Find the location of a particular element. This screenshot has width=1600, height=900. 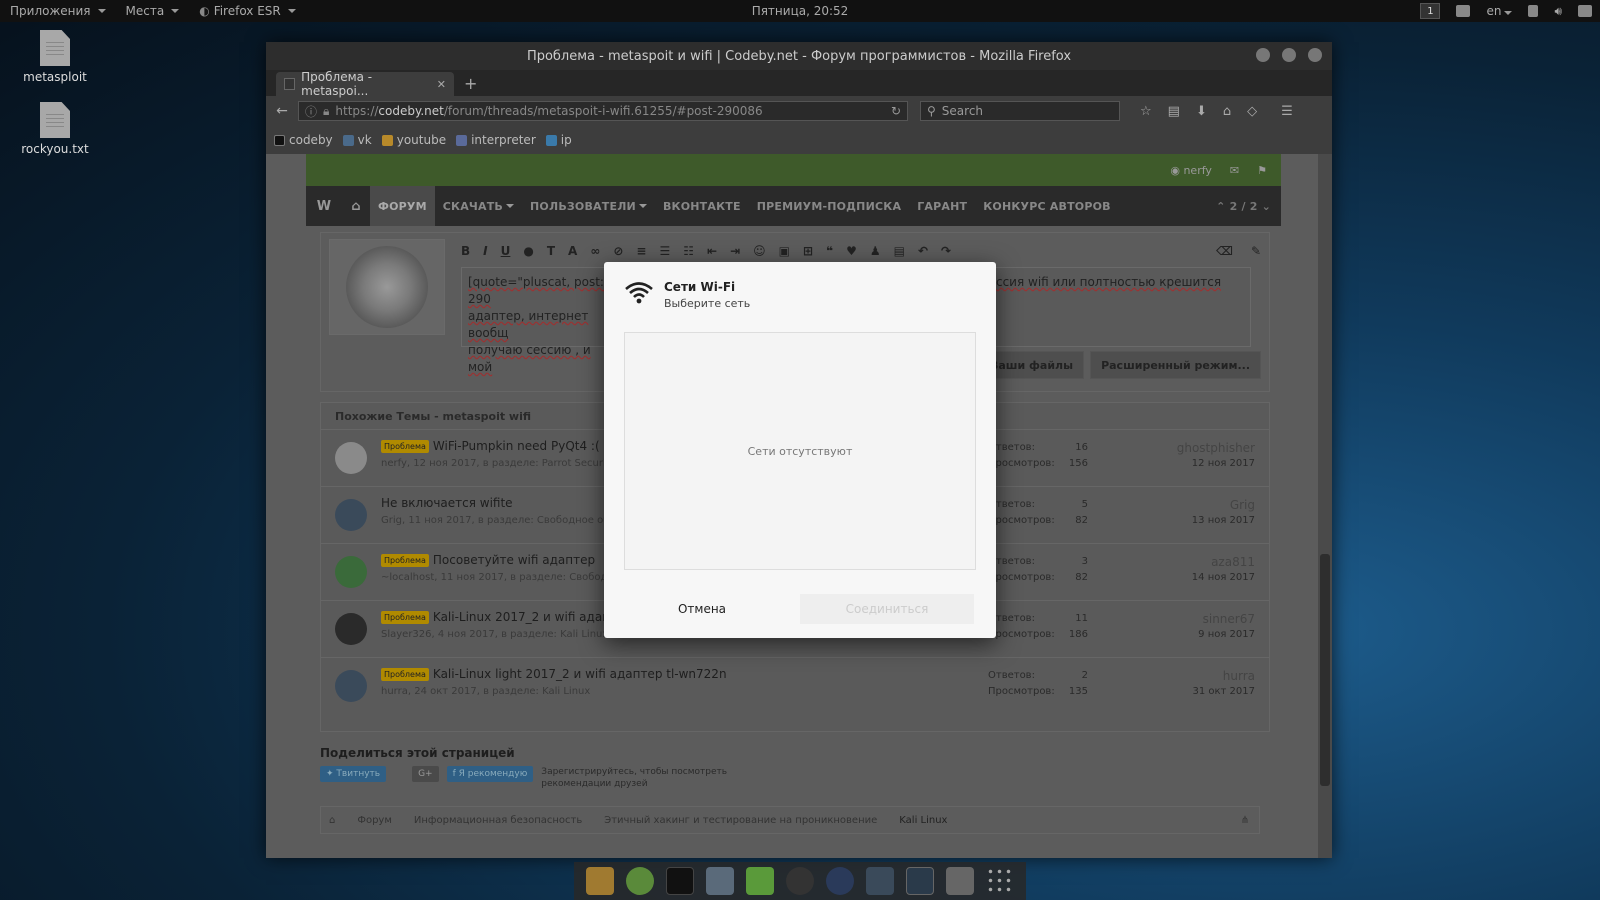

close-window-button is located at coordinates (1315, 55).